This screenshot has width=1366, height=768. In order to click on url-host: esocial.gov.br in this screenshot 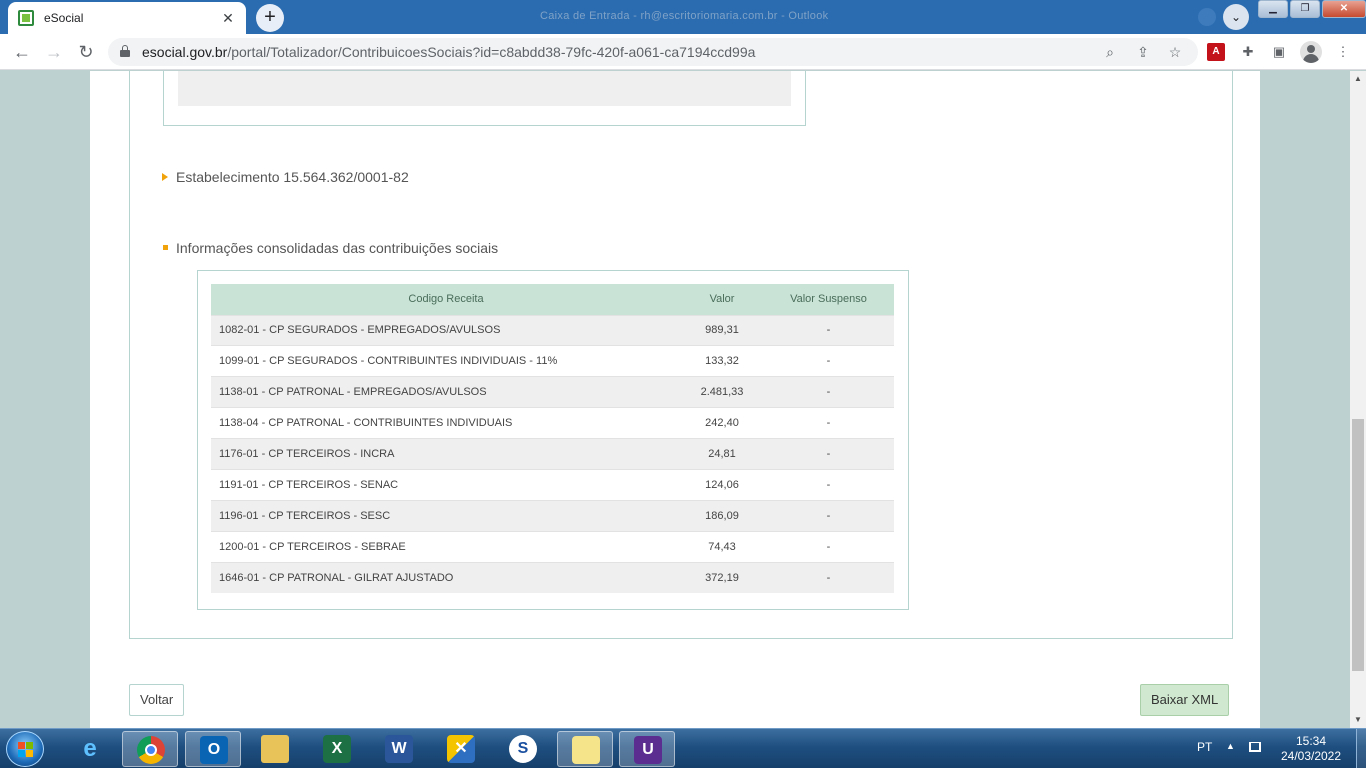, I will do `click(185, 52)`.